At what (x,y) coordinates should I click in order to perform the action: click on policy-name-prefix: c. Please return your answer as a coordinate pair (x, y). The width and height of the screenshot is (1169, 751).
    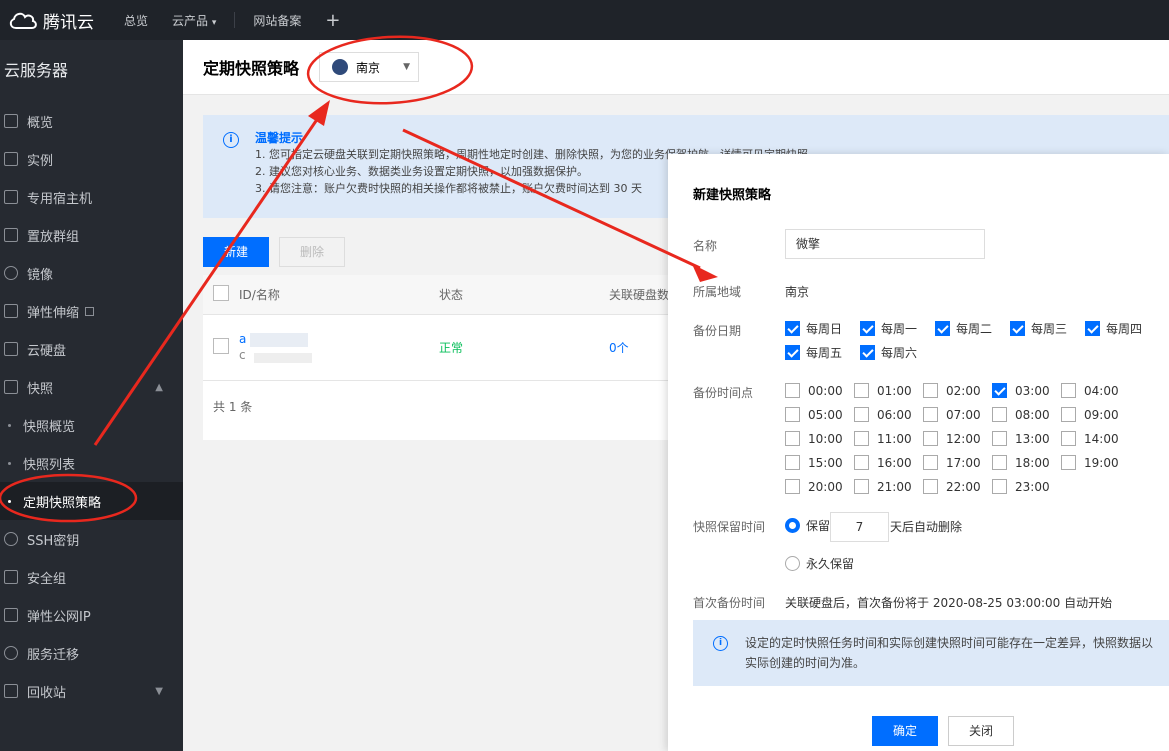
    Looking at the image, I should click on (242, 354).